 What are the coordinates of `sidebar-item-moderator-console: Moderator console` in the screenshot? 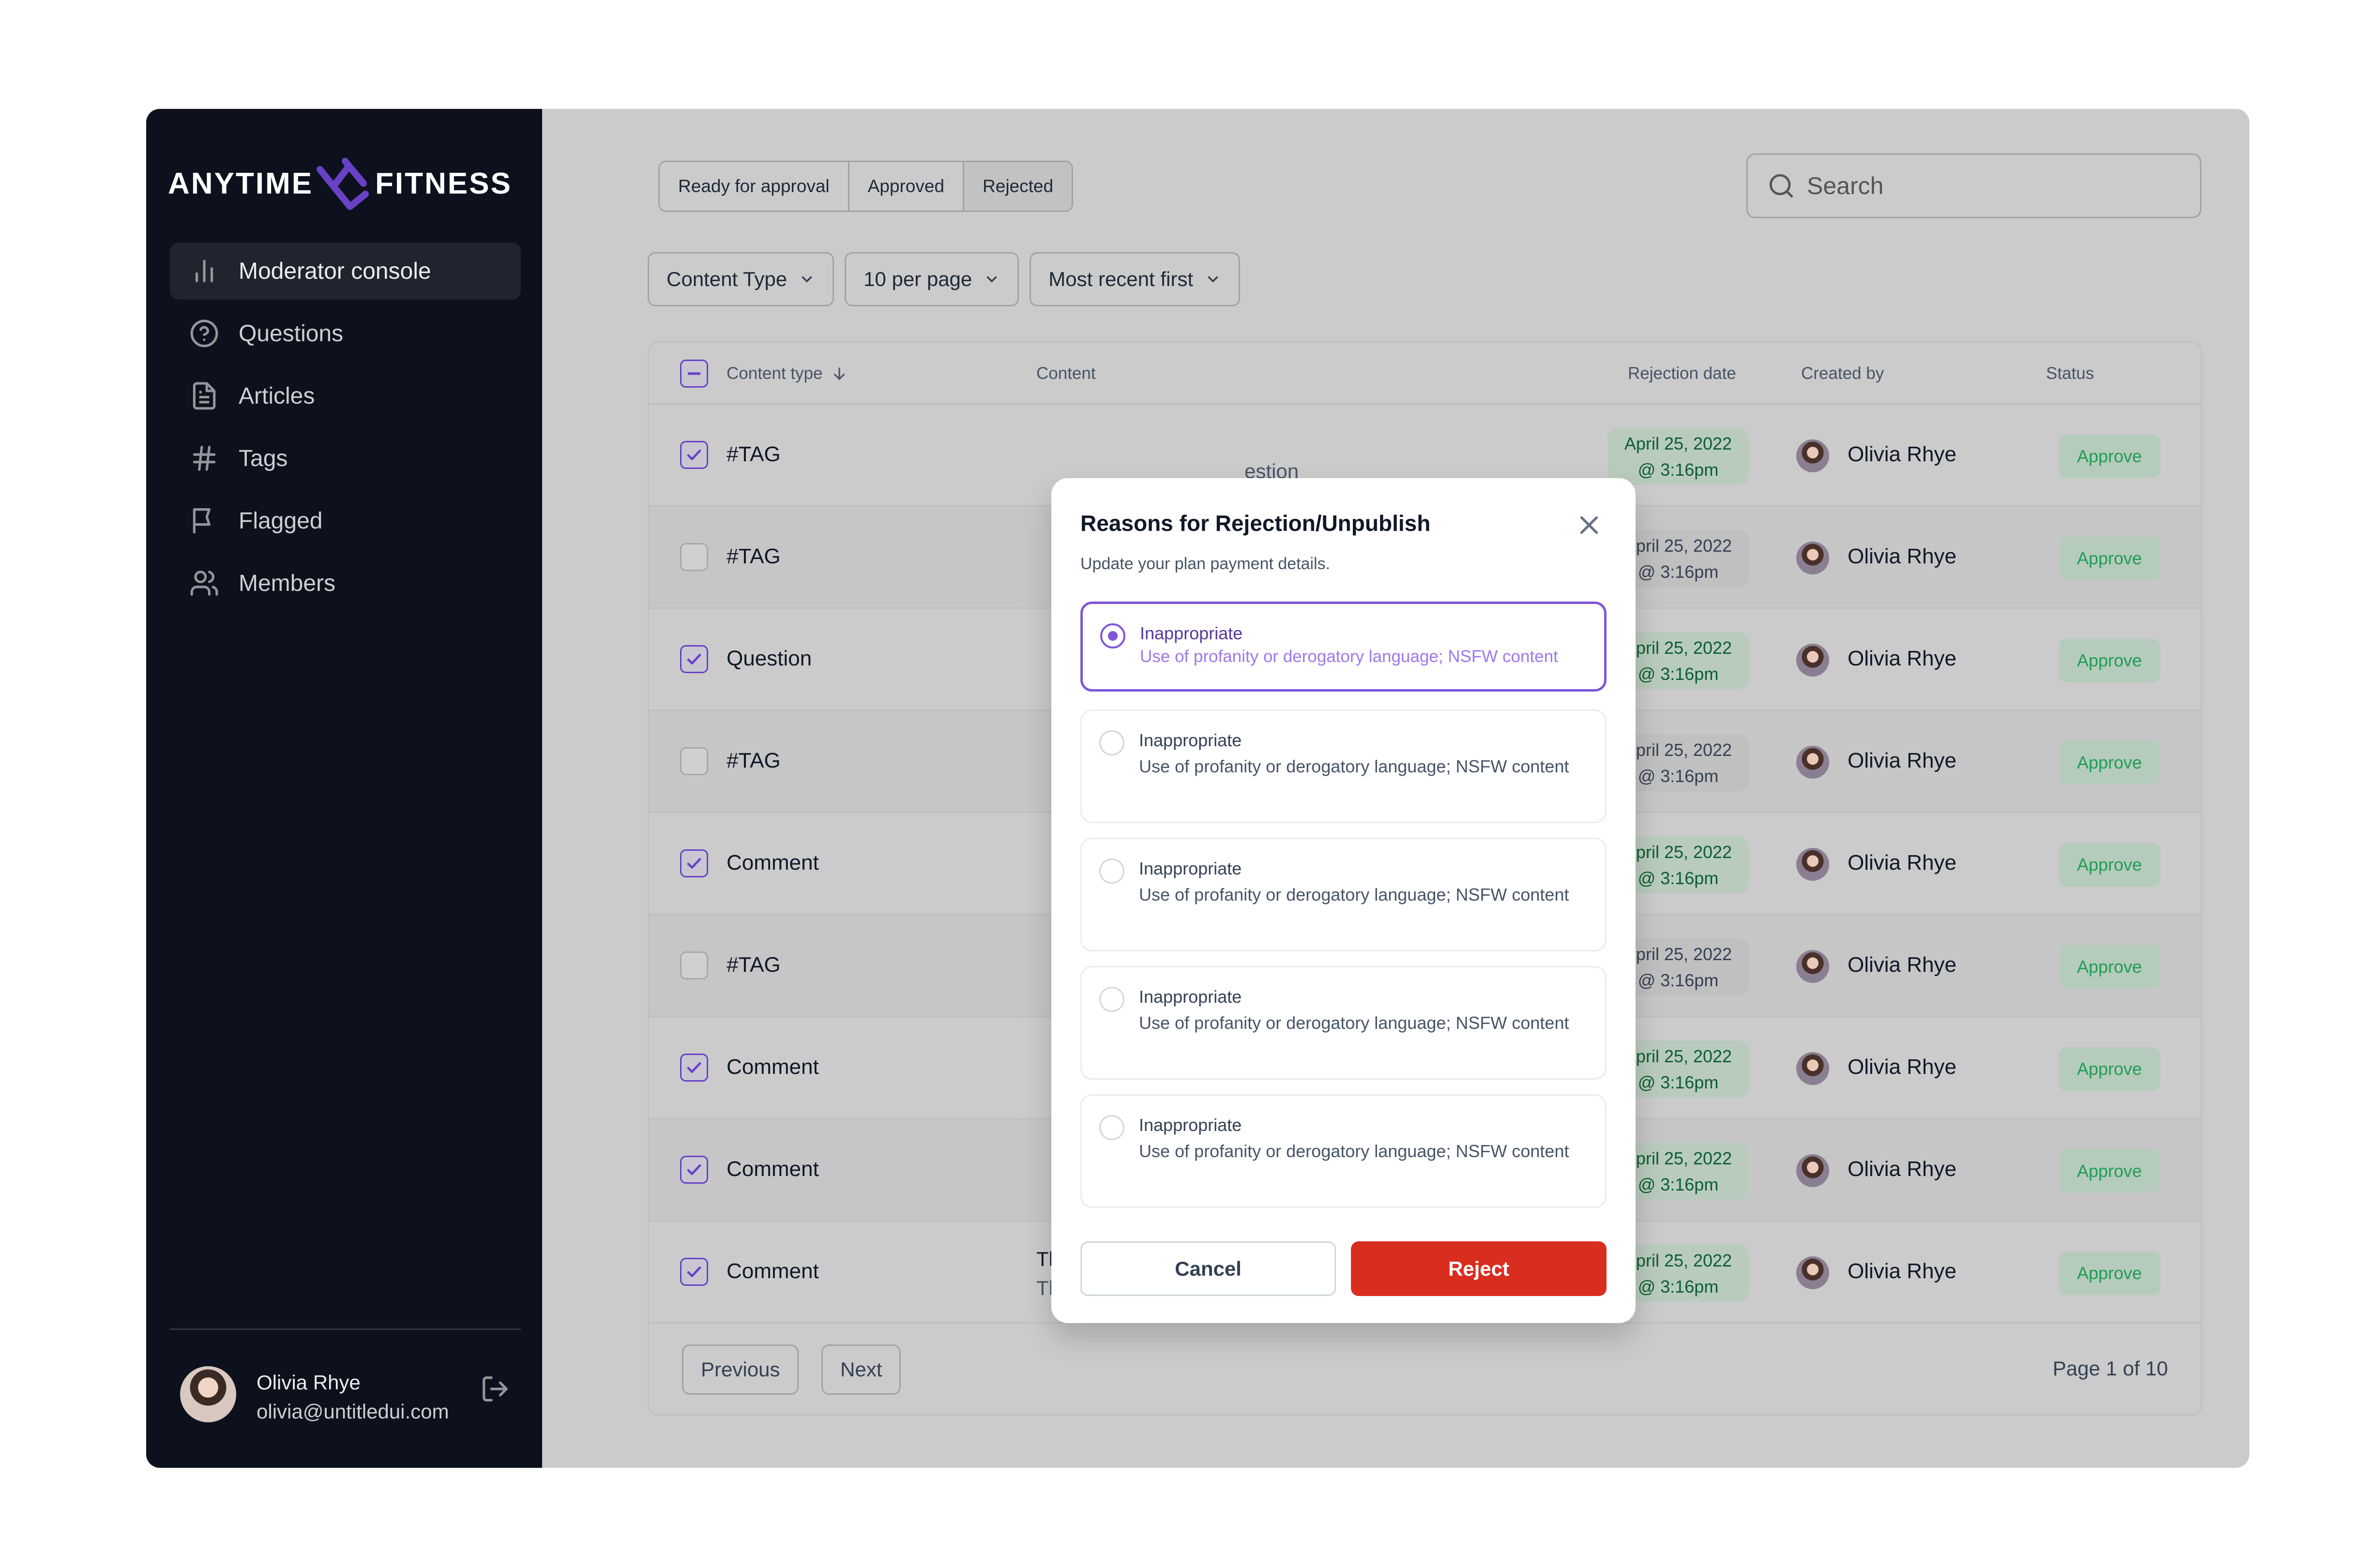 It's located at (345, 271).